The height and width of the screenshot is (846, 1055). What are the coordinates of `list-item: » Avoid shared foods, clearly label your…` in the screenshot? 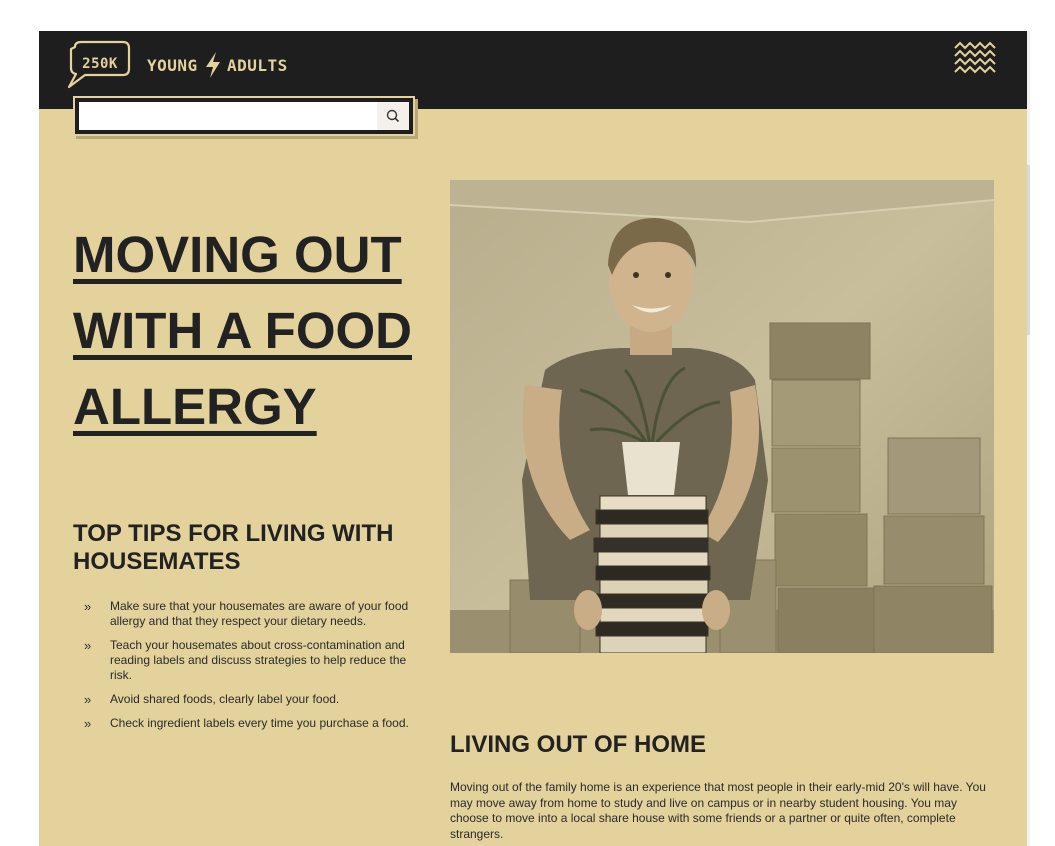 It's located at (254, 699).